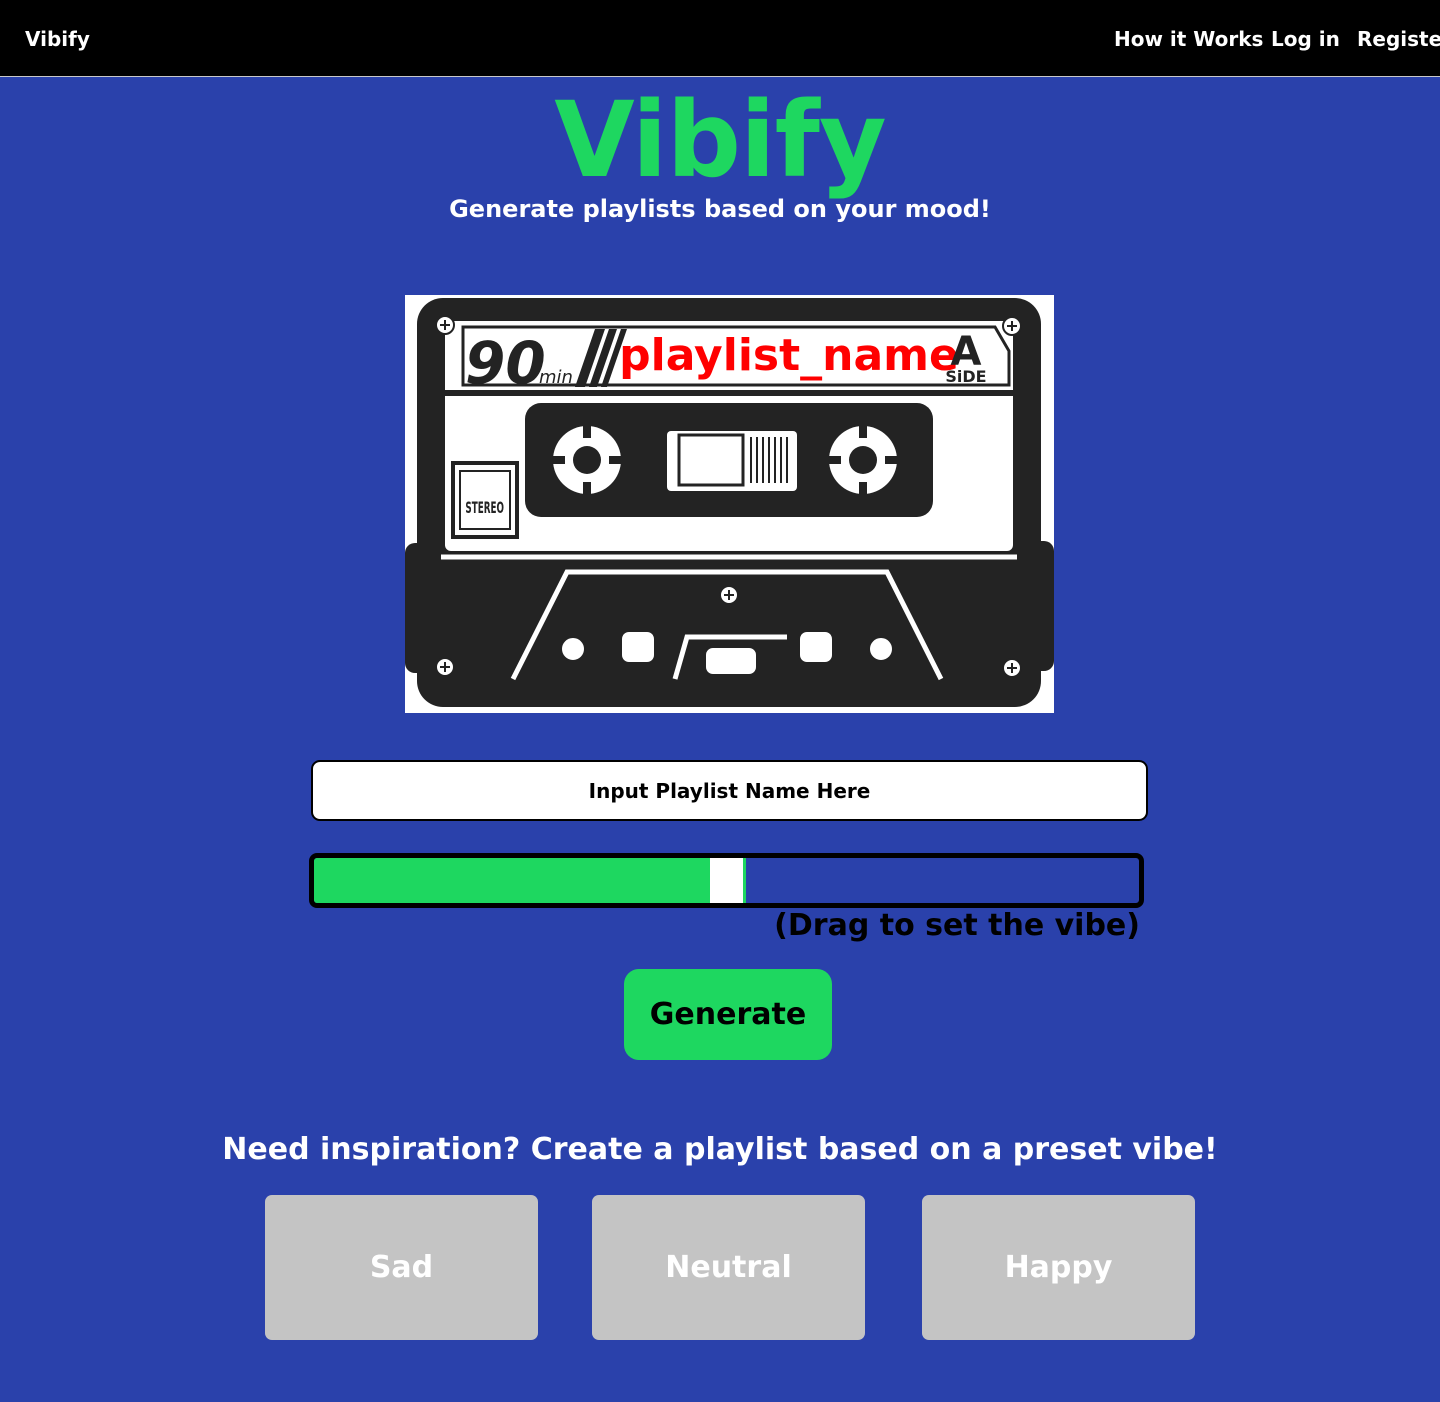  I want to click on vibe-slider-thumb, so click(728, 880).